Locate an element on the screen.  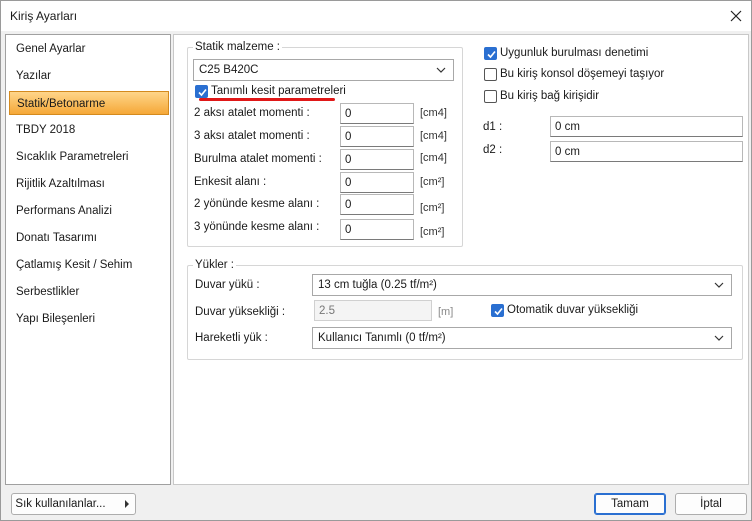
torsion-check-label: Uygunluk burulması denetimi is located at coordinates (574, 53).